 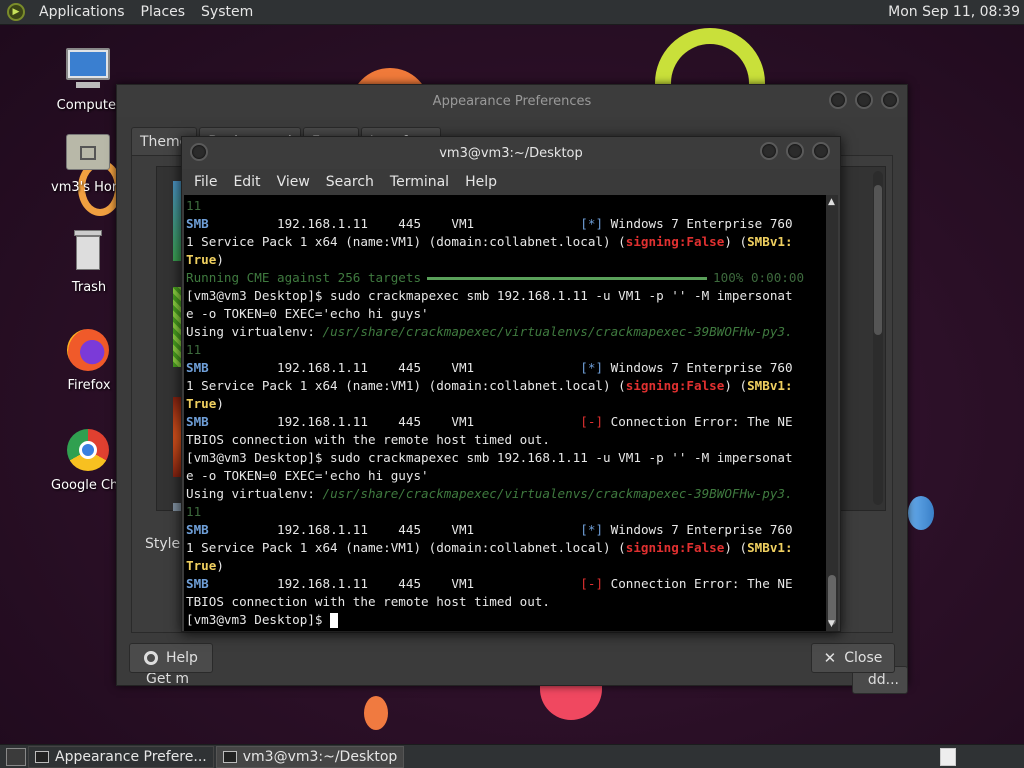 I want to click on appearance-titlebar: Appearance Preferences, so click(x=512, y=101).